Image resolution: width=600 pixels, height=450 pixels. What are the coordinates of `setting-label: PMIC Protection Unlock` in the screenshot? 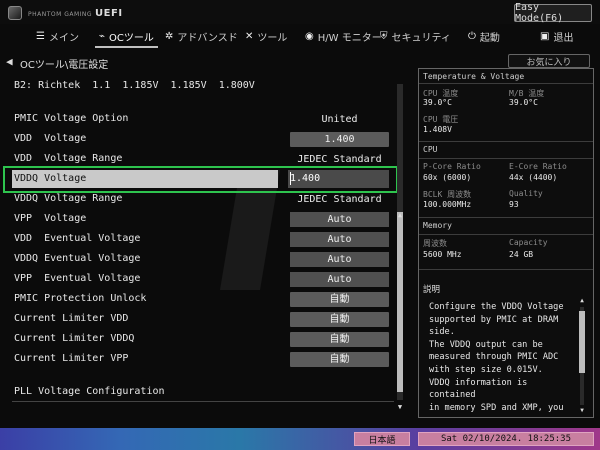 It's located at (80, 298).